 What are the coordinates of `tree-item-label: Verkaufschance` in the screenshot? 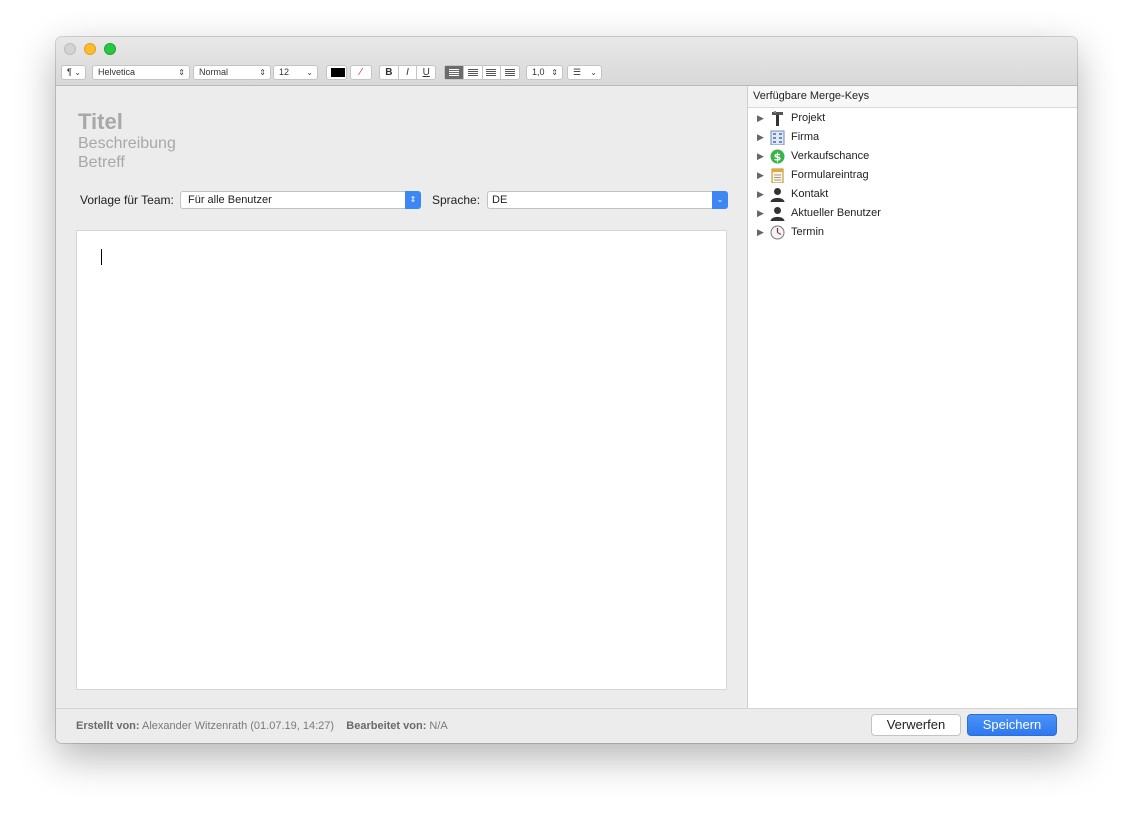 It's located at (830, 156).